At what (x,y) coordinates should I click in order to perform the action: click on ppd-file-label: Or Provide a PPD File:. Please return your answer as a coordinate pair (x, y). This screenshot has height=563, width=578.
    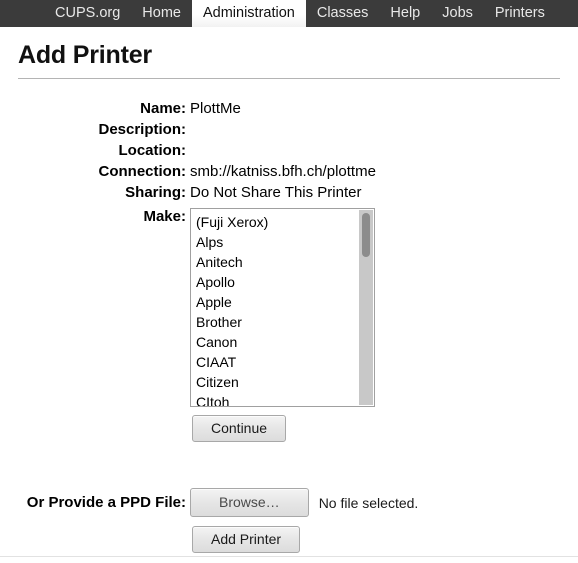
    Looking at the image, I should click on (106, 502).